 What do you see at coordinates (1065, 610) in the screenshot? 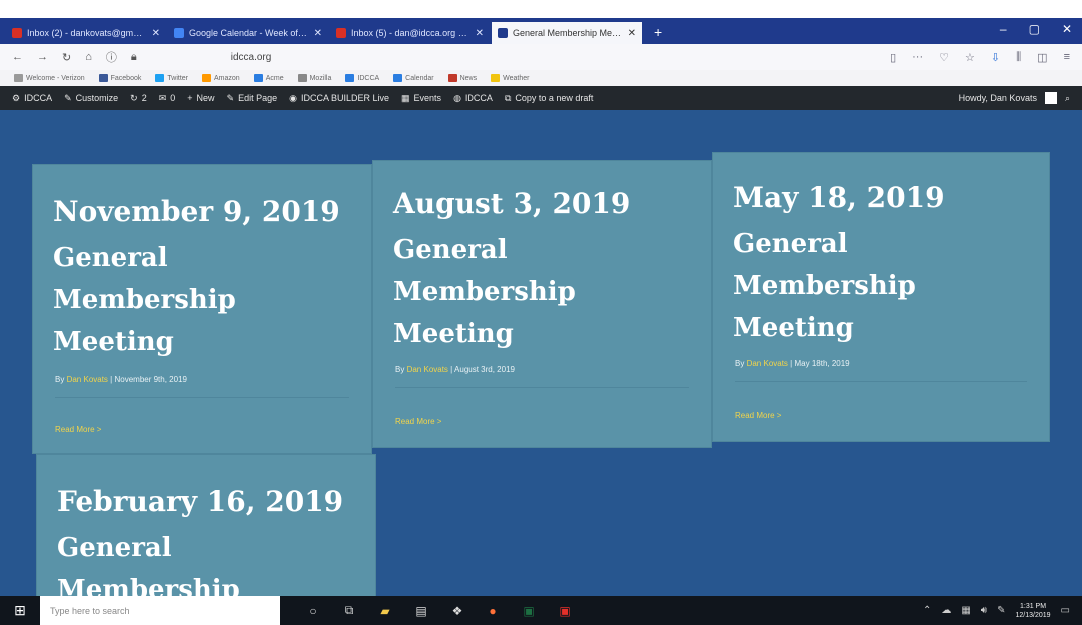
I see `notifications-icon: ▭` at bounding box center [1065, 610].